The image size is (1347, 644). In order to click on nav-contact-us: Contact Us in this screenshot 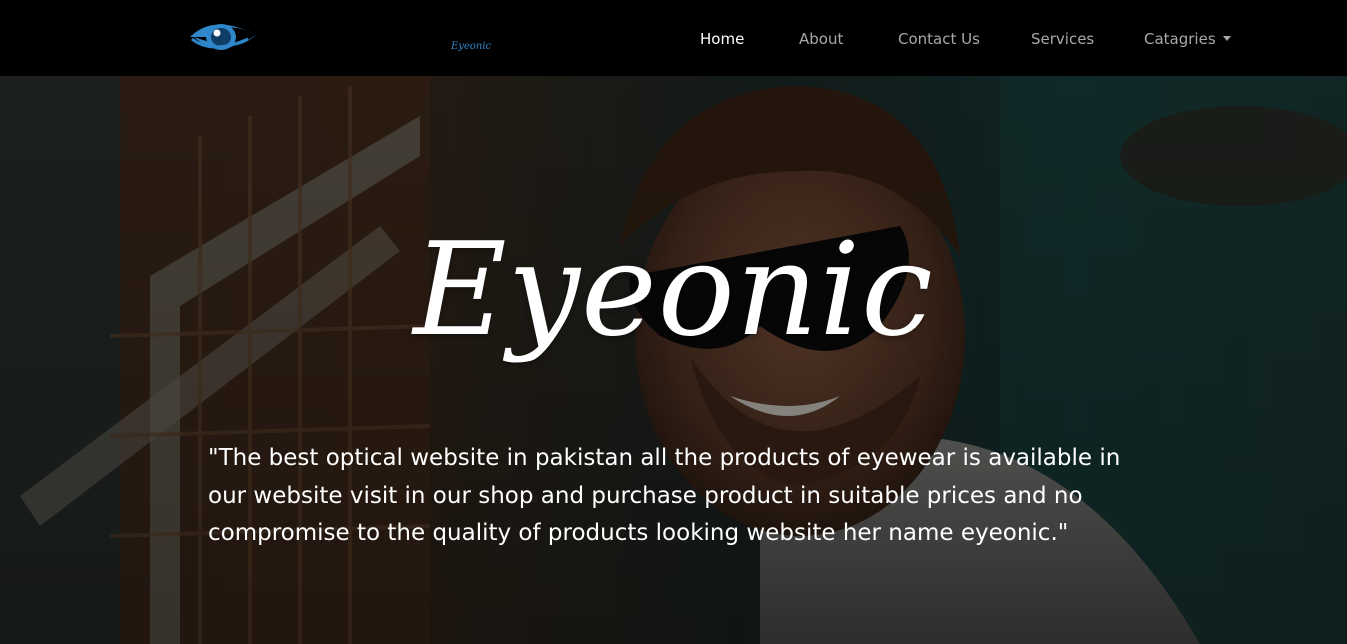, I will do `click(939, 39)`.